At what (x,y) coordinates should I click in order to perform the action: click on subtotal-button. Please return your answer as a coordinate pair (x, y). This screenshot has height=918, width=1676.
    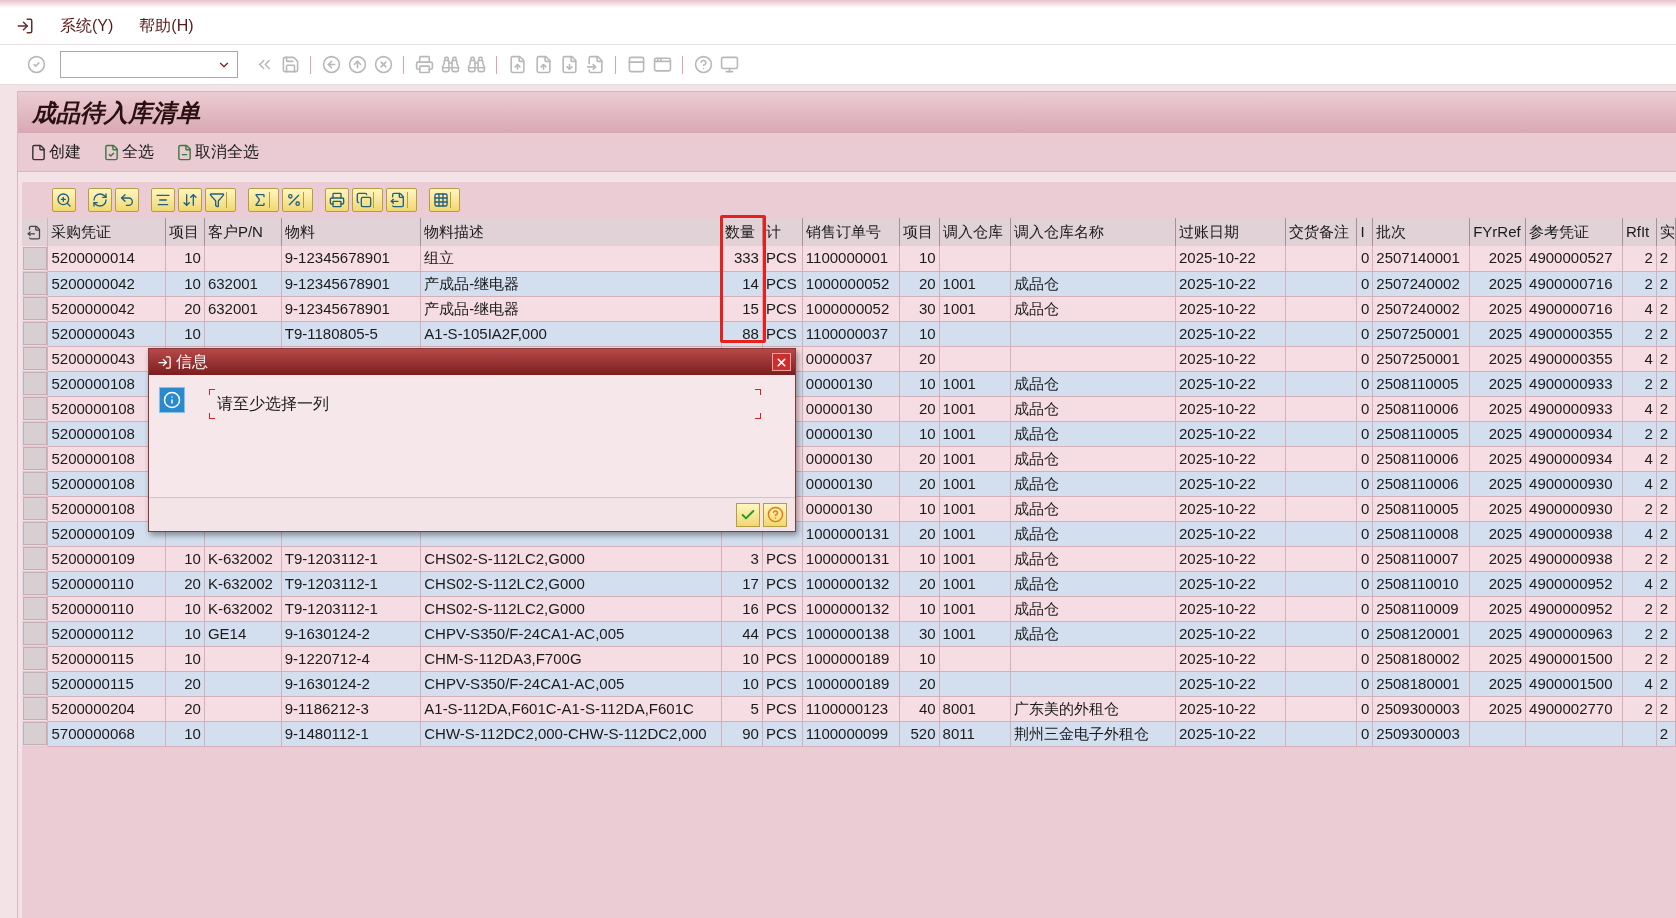
    Looking at the image, I should click on (297, 200).